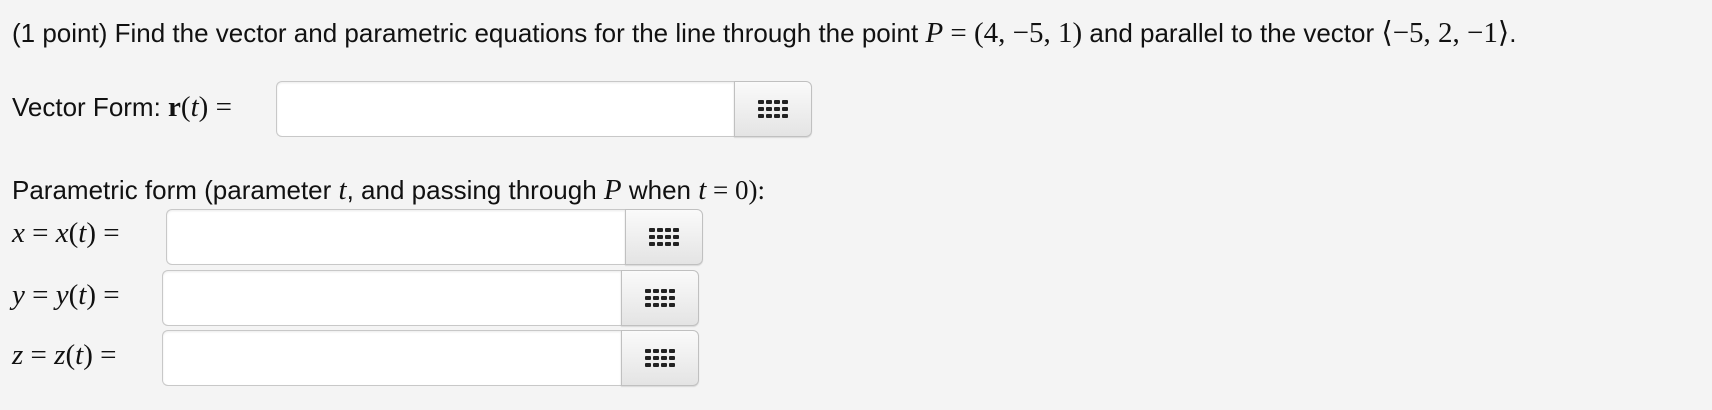 This screenshot has width=1712, height=410. I want to click on z-equation-label: z = z(t) =, so click(64, 355).